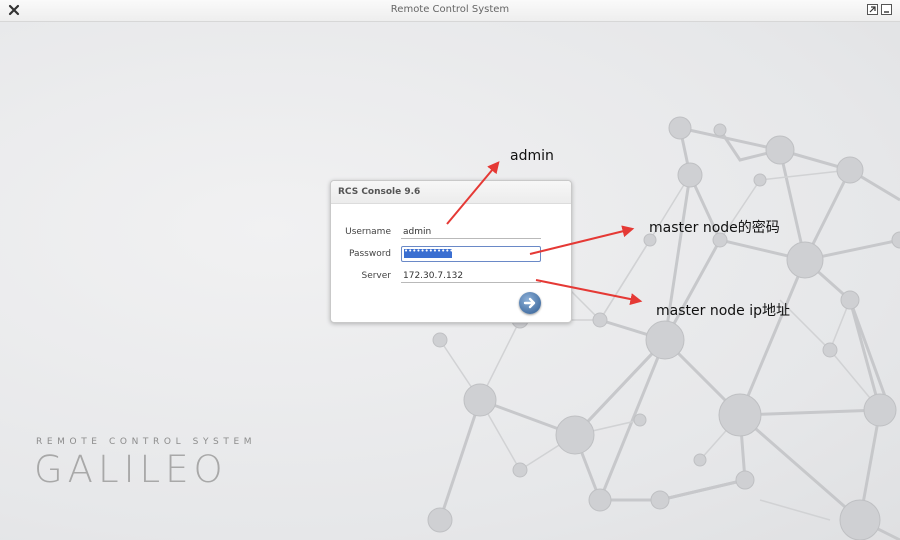  I want to click on annotation-username: admin, so click(532, 156).